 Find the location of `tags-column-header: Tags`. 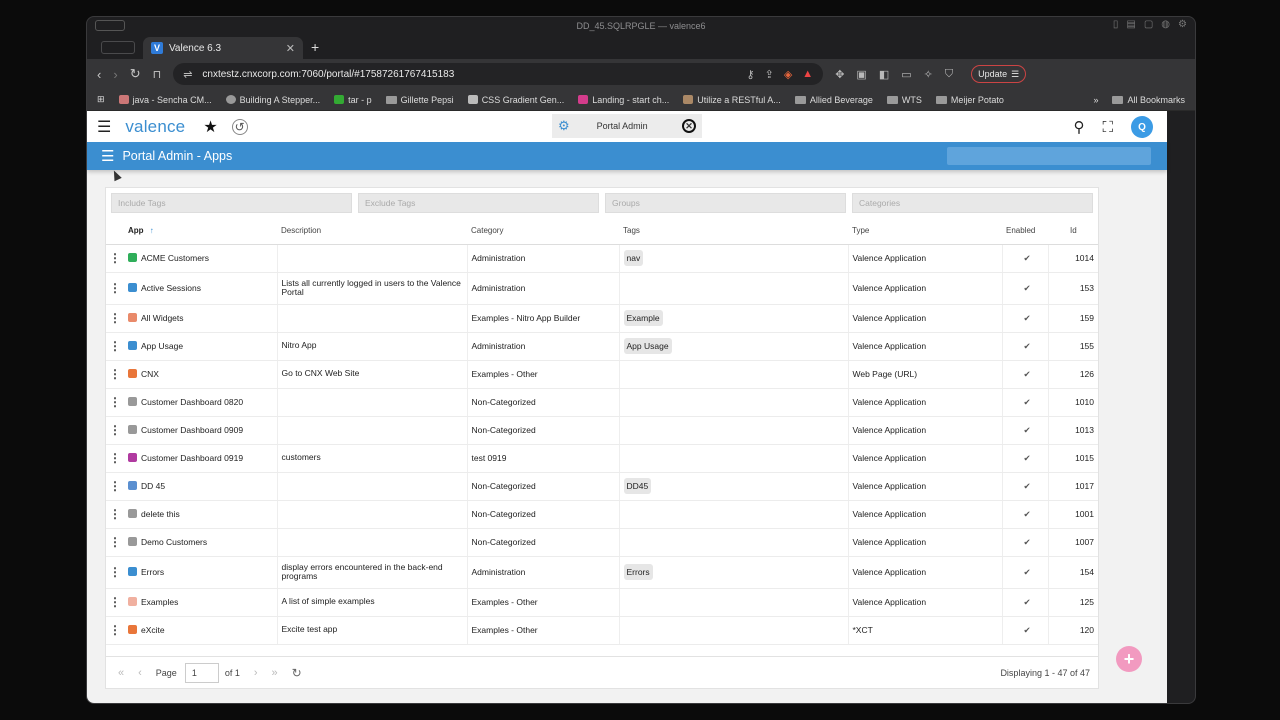

tags-column-header: Tags is located at coordinates (733, 231).